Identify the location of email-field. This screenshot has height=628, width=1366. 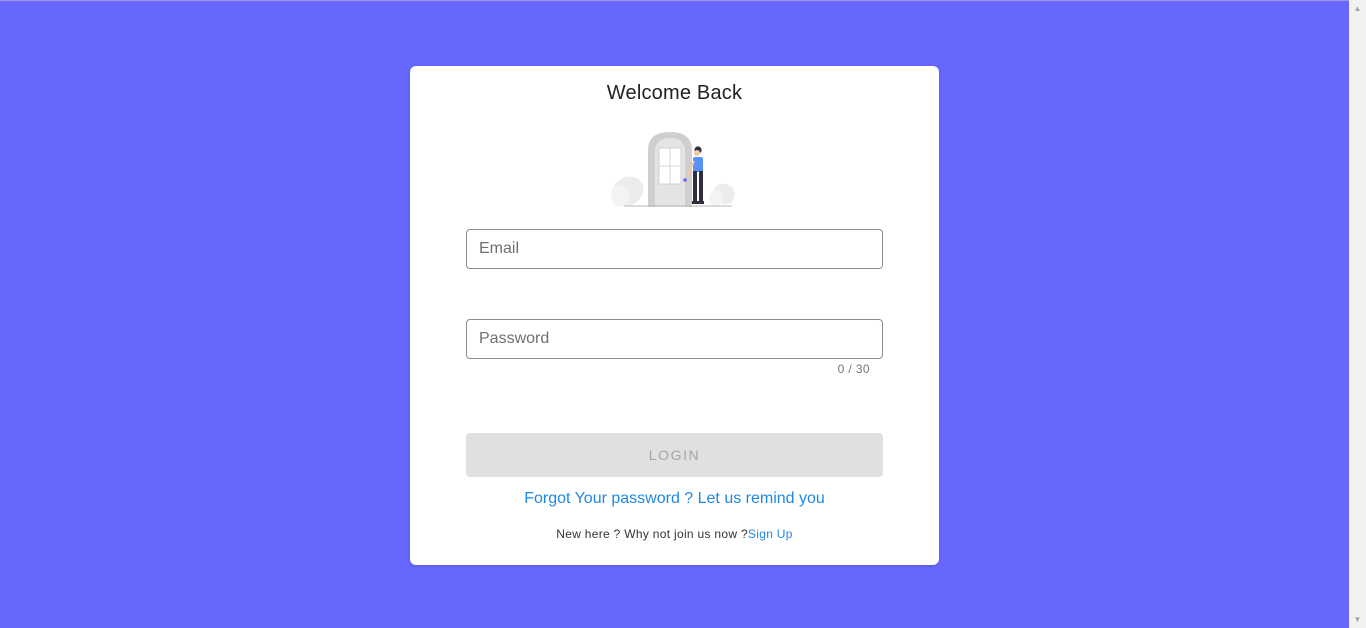
(674, 249).